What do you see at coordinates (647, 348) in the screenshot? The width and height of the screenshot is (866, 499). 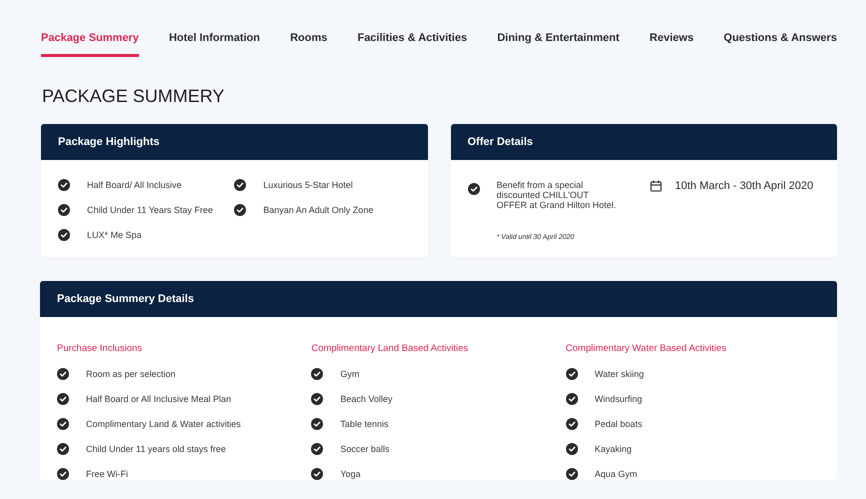 I see `column-heading: Complimentary Water Based Activities` at bounding box center [647, 348].